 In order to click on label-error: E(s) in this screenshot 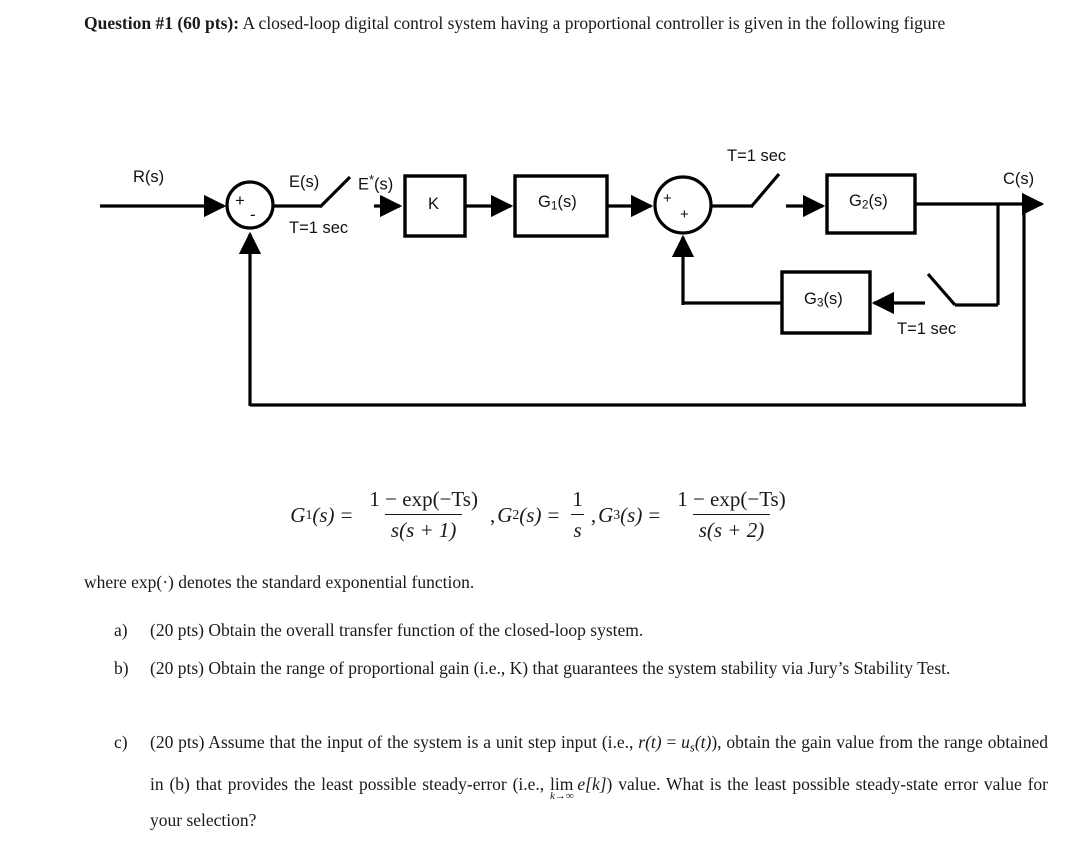, I will do `click(304, 182)`.